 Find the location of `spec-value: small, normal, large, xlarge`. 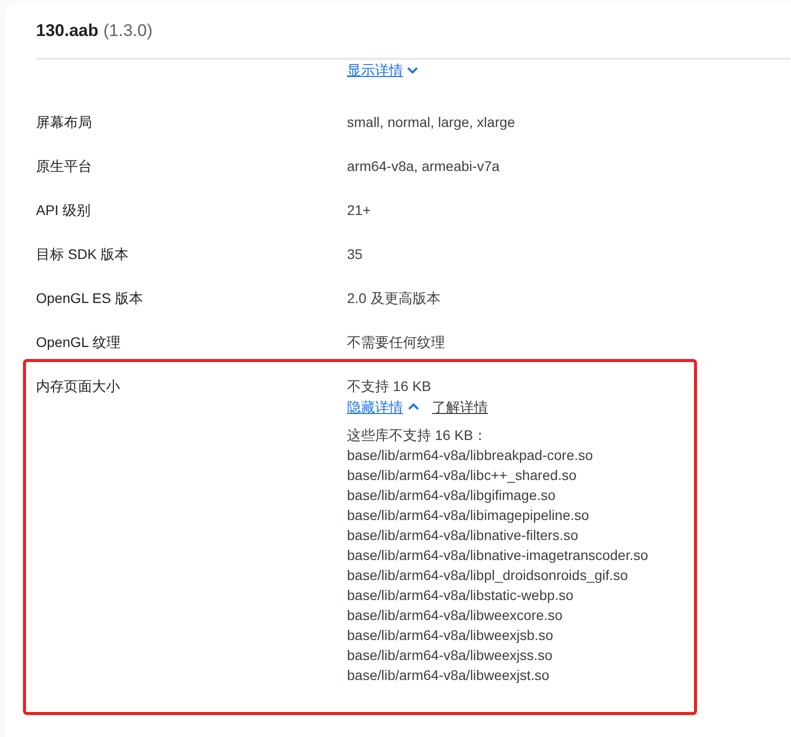

spec-value: small, normal, large, xlarge is located at coordinates (431, 122).